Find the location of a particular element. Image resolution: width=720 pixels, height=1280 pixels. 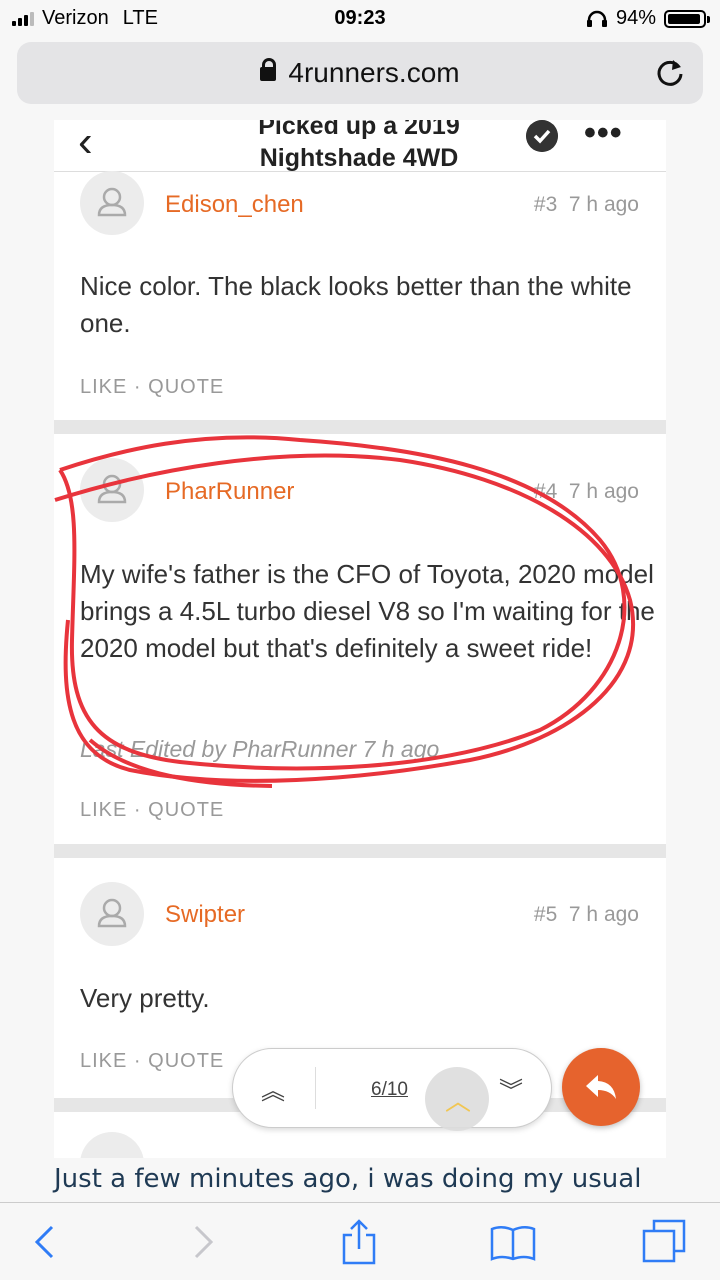

thread-title-line-2: Nightshade 4WD is located at coordinates (359, 158).